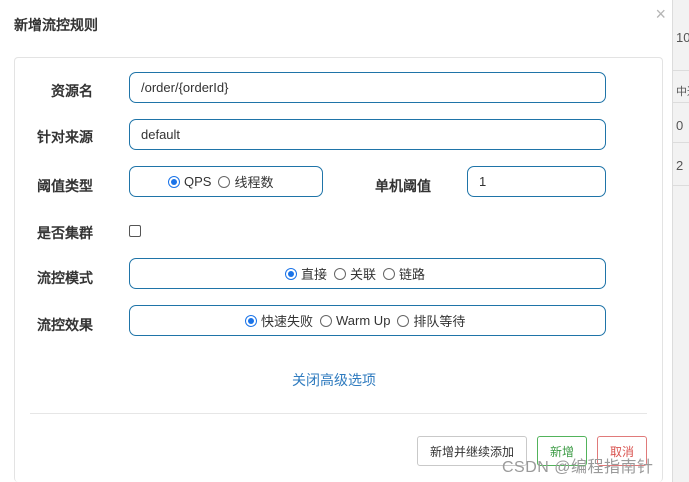 This screenshot has height=482, width=689. What do you see at coordinates (287, 321) in the screenshot?
I see `radio-option-label: 快速失败` at bounding box center [287, 321].